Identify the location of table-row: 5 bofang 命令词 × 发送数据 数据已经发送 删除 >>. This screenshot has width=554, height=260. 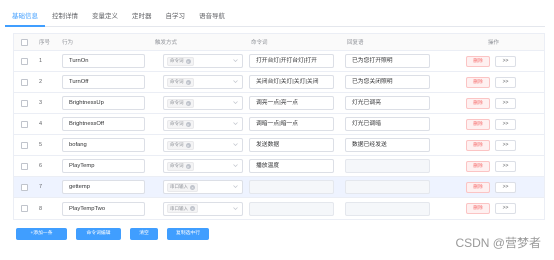
(279, 145).